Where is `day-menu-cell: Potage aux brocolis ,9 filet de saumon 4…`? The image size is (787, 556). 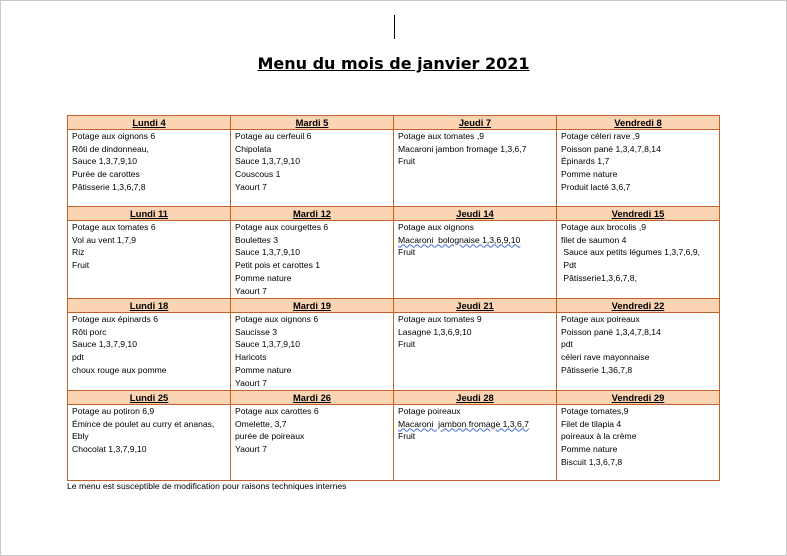
day-menu-cell: Potage aux brocolis ,9 filet de saumon 4… is located at coordinates (638, 259).